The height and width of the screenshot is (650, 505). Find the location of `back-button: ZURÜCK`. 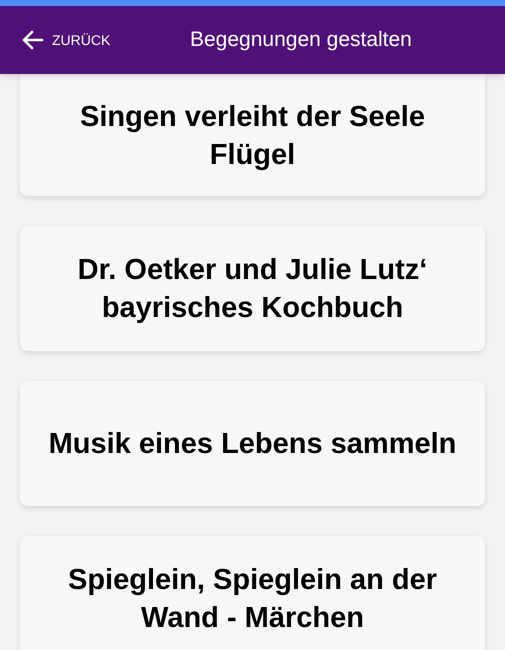

back-button: ZURÜCK is located at coordinates (97, 40).